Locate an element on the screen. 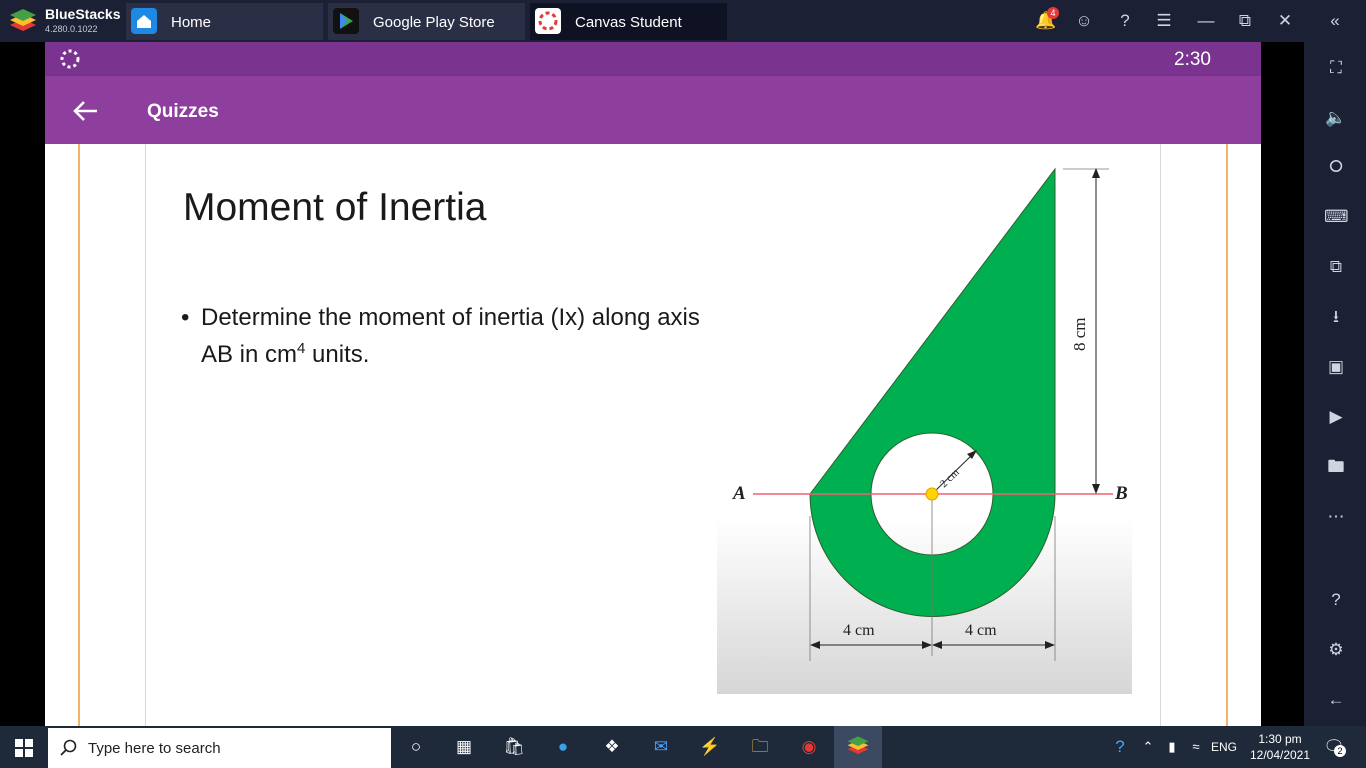 The width and height of the screenshot is (1366, 768). tray-date: 12/04/2021 is located at coordinates (1280, 755).